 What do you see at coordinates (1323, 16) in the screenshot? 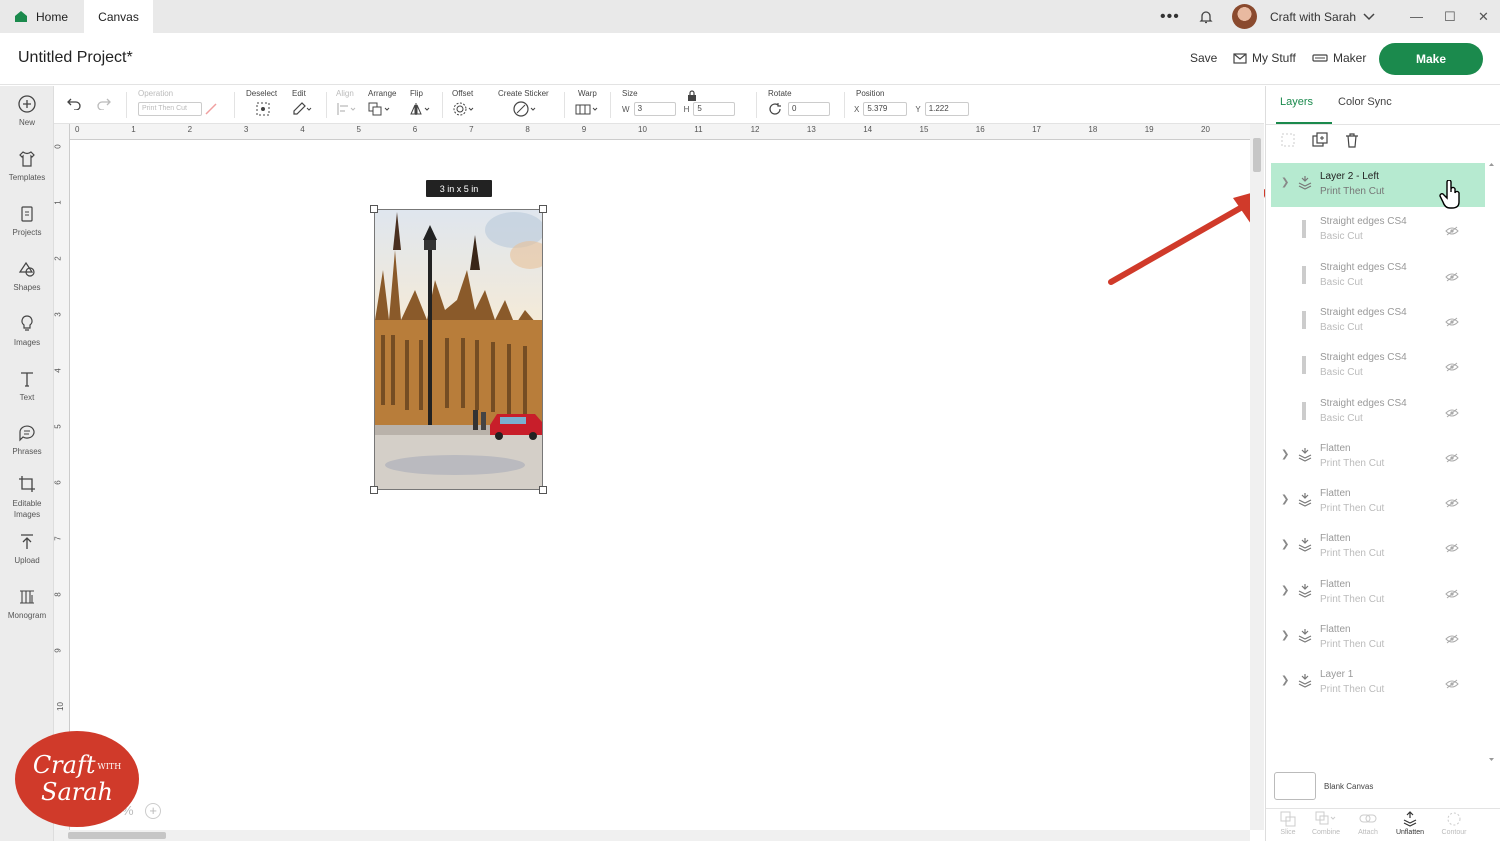
I see `user-menu: Craft with Sarah` at bounding box center [1323, 16].